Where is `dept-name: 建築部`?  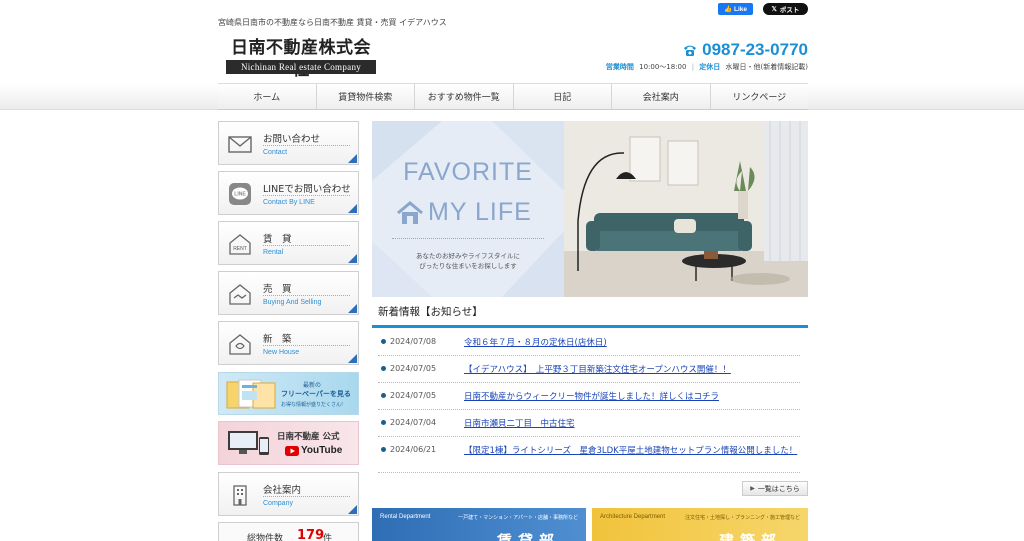 dept-name: 建築部 is located at coordinates (750, 536).